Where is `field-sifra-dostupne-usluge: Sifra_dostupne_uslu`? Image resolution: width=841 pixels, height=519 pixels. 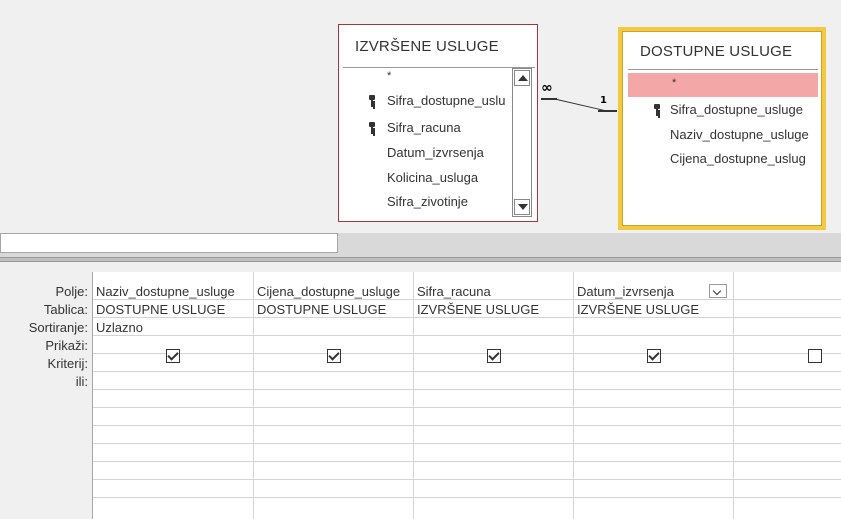 field-sifra-dostupne-usluge: Sifra_dostupne_uslu is located at coordinates (449, 100).